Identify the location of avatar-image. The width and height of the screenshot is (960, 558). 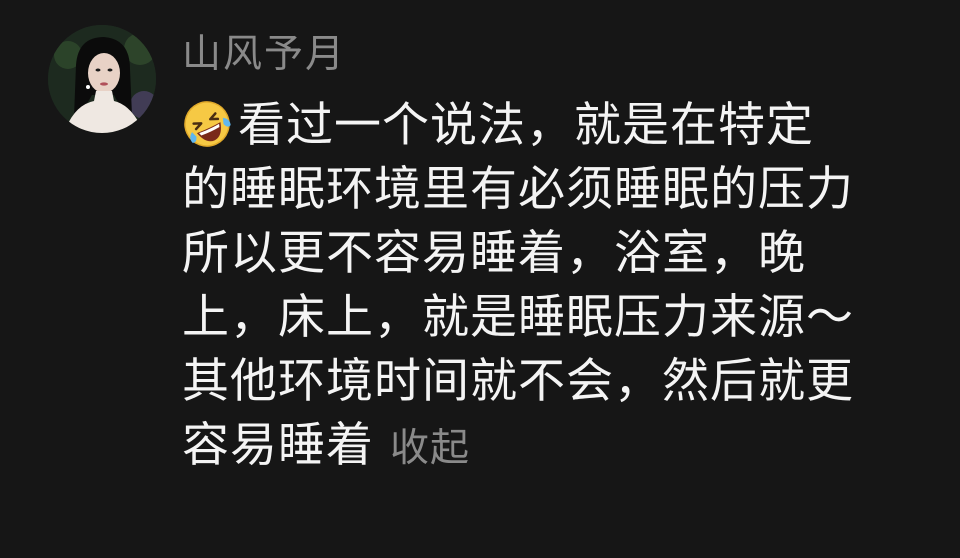
(102, 79).